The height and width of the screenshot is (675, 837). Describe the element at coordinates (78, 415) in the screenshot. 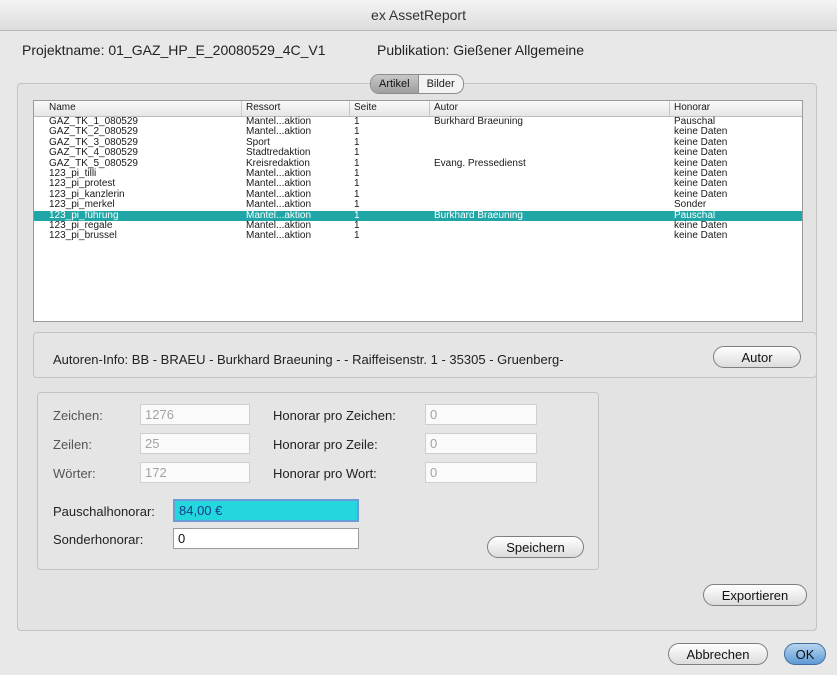

I see `zeichen-label: Zeichen:` at that location.